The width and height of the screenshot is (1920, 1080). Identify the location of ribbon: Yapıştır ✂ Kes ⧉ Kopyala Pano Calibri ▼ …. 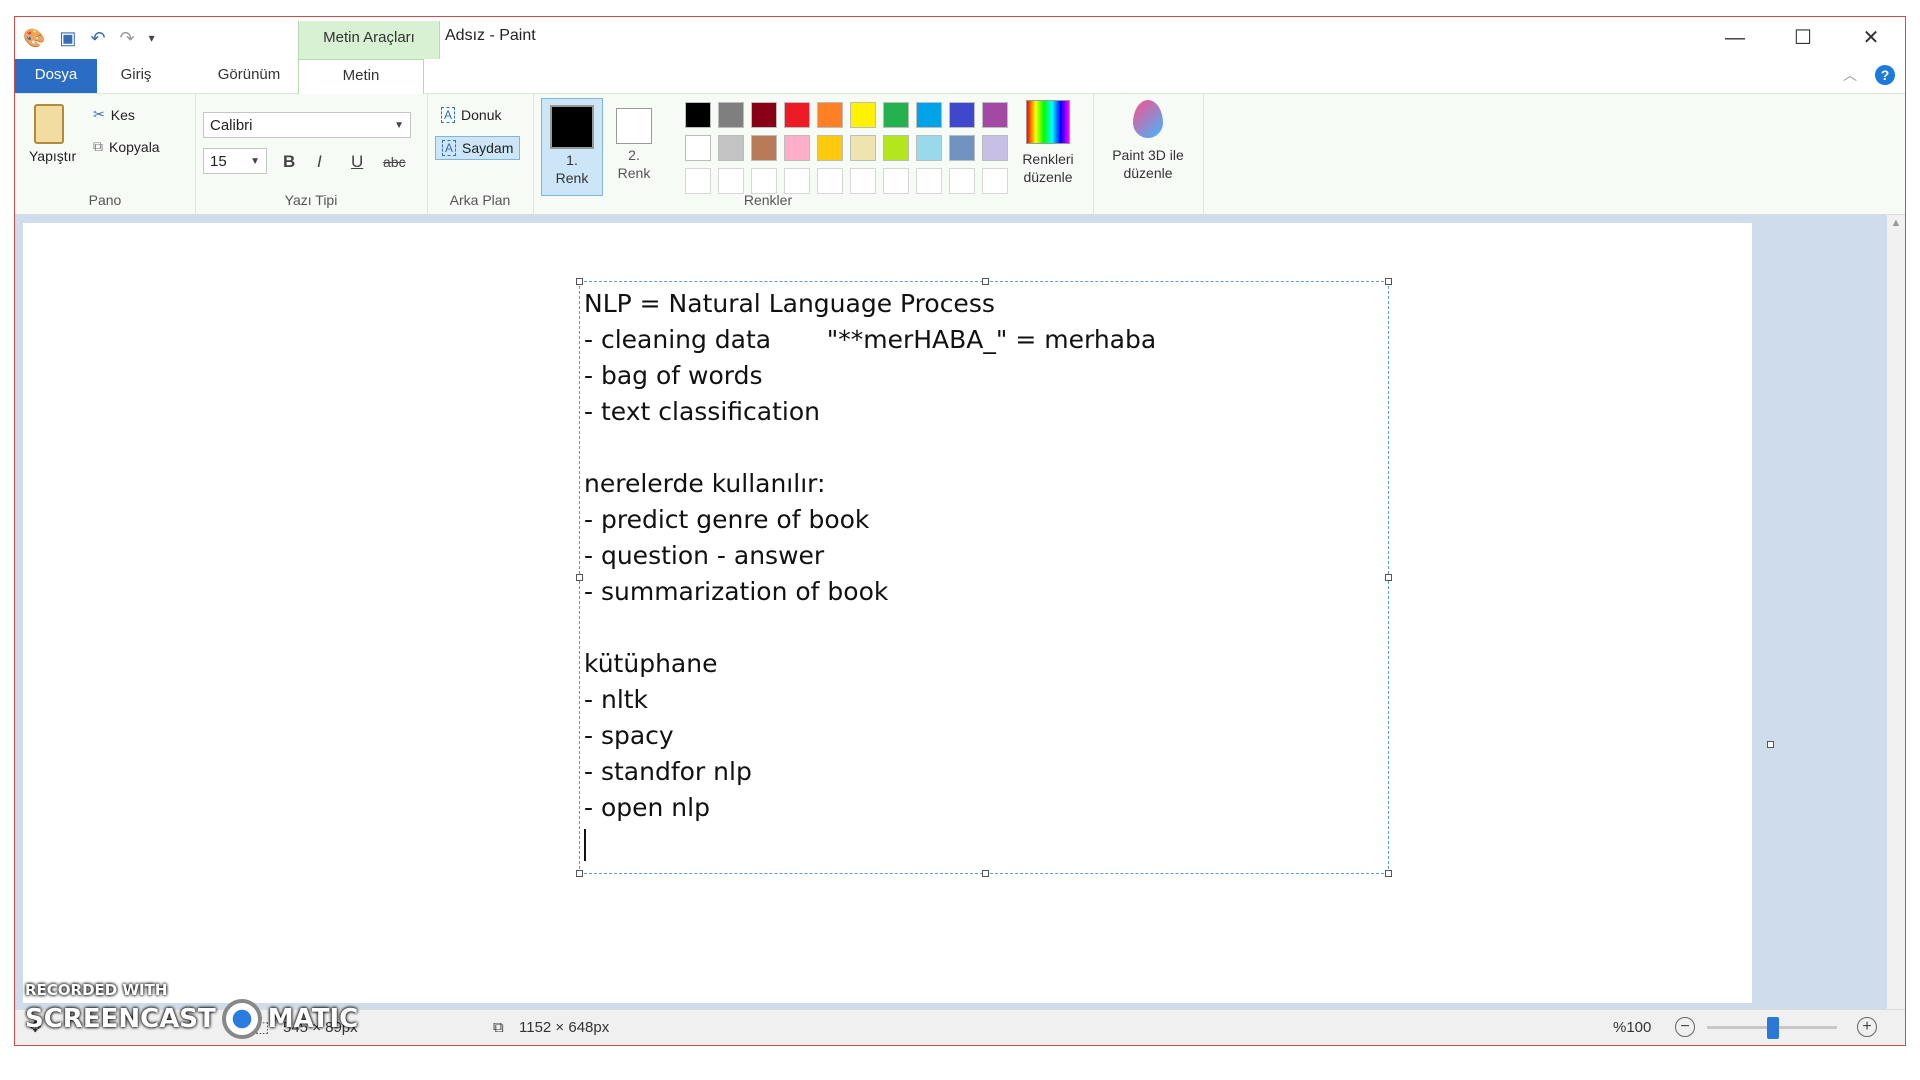
(960, 154).